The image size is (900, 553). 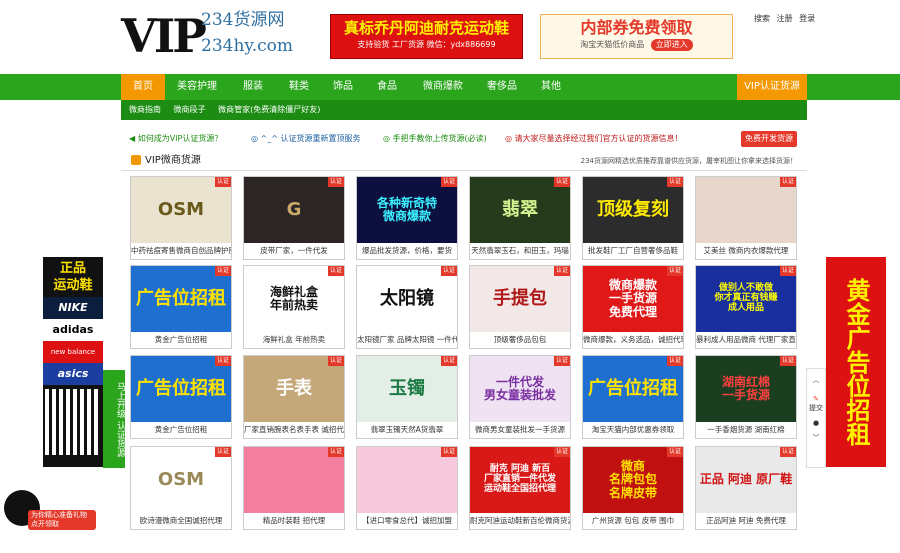 What do you see at coordinates (807, 18) in the screenshot?
I see `login-link: 登录` at bounding box center [807, 18].